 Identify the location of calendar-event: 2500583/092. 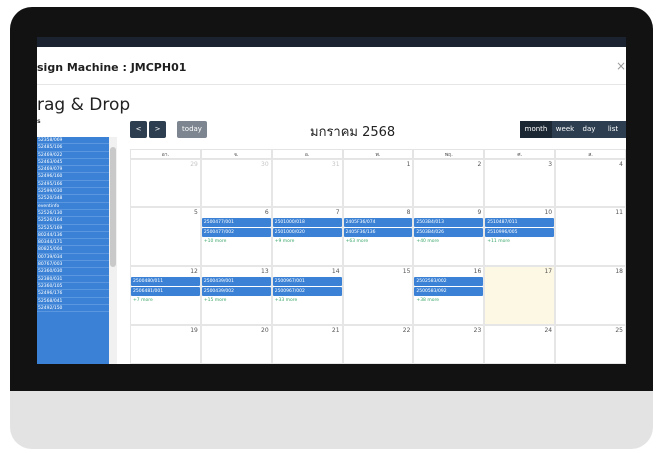
(449, 291).